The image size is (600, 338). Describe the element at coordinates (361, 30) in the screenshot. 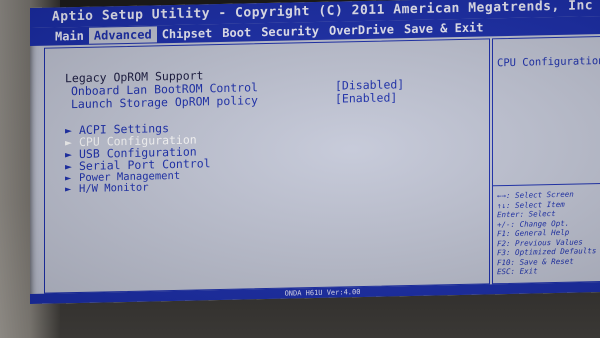

I see `tab-overdrive: OverDrive` at that location.